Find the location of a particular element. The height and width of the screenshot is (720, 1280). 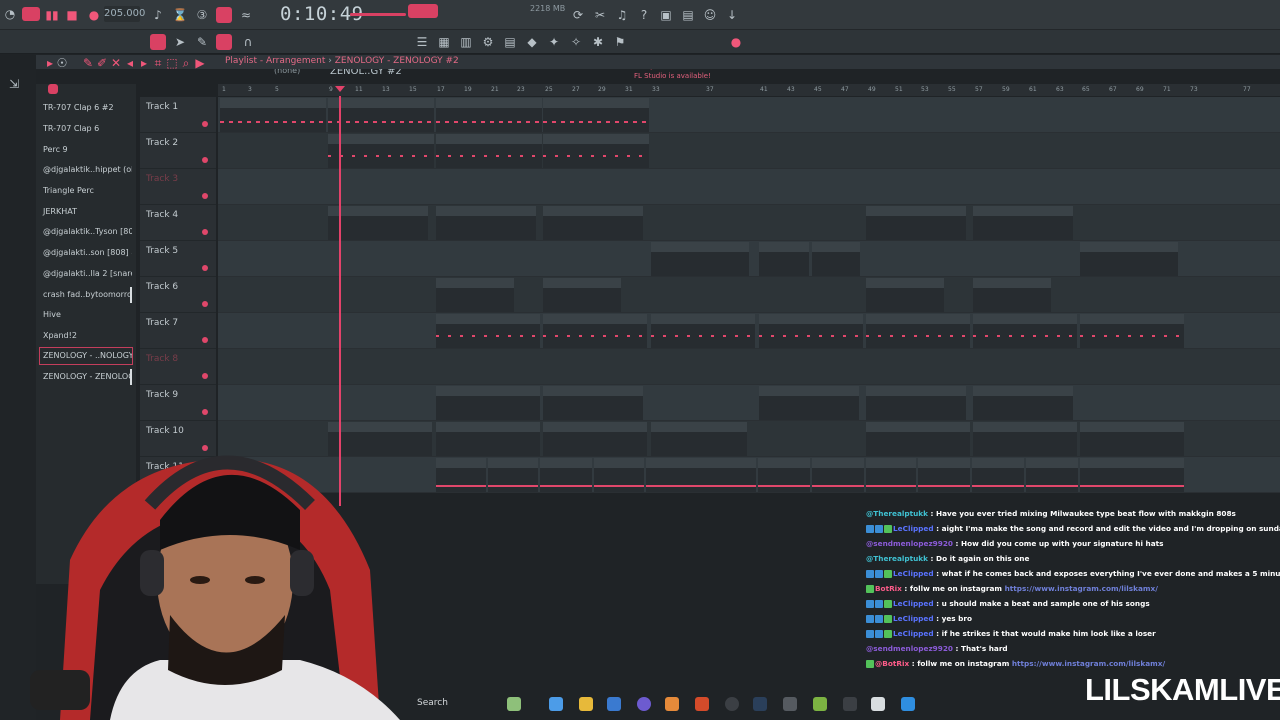

link-button is located at coordinates (224, 42).